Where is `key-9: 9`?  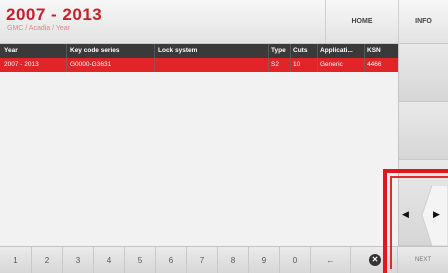
key-9: 9 is located at coordinates (264, 260).